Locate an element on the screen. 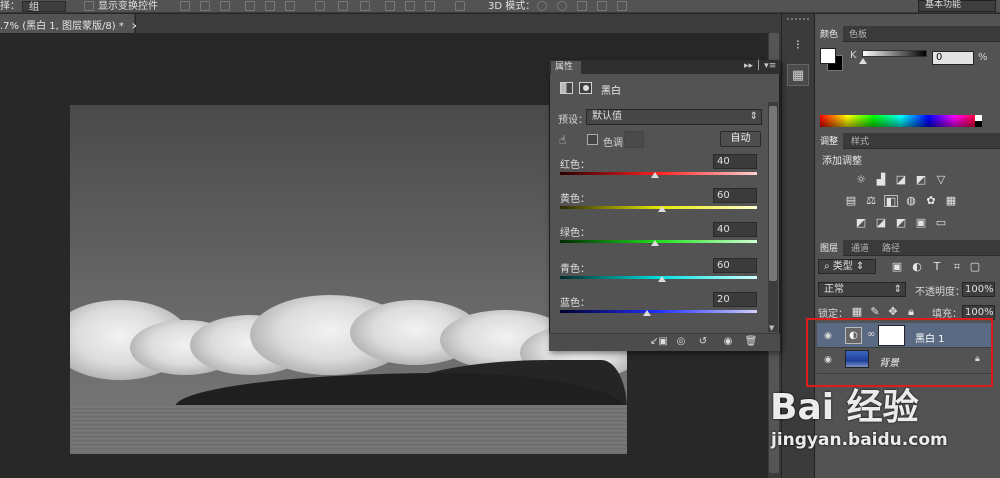  filter-type-icon: T is located at coordinates (937, 267).